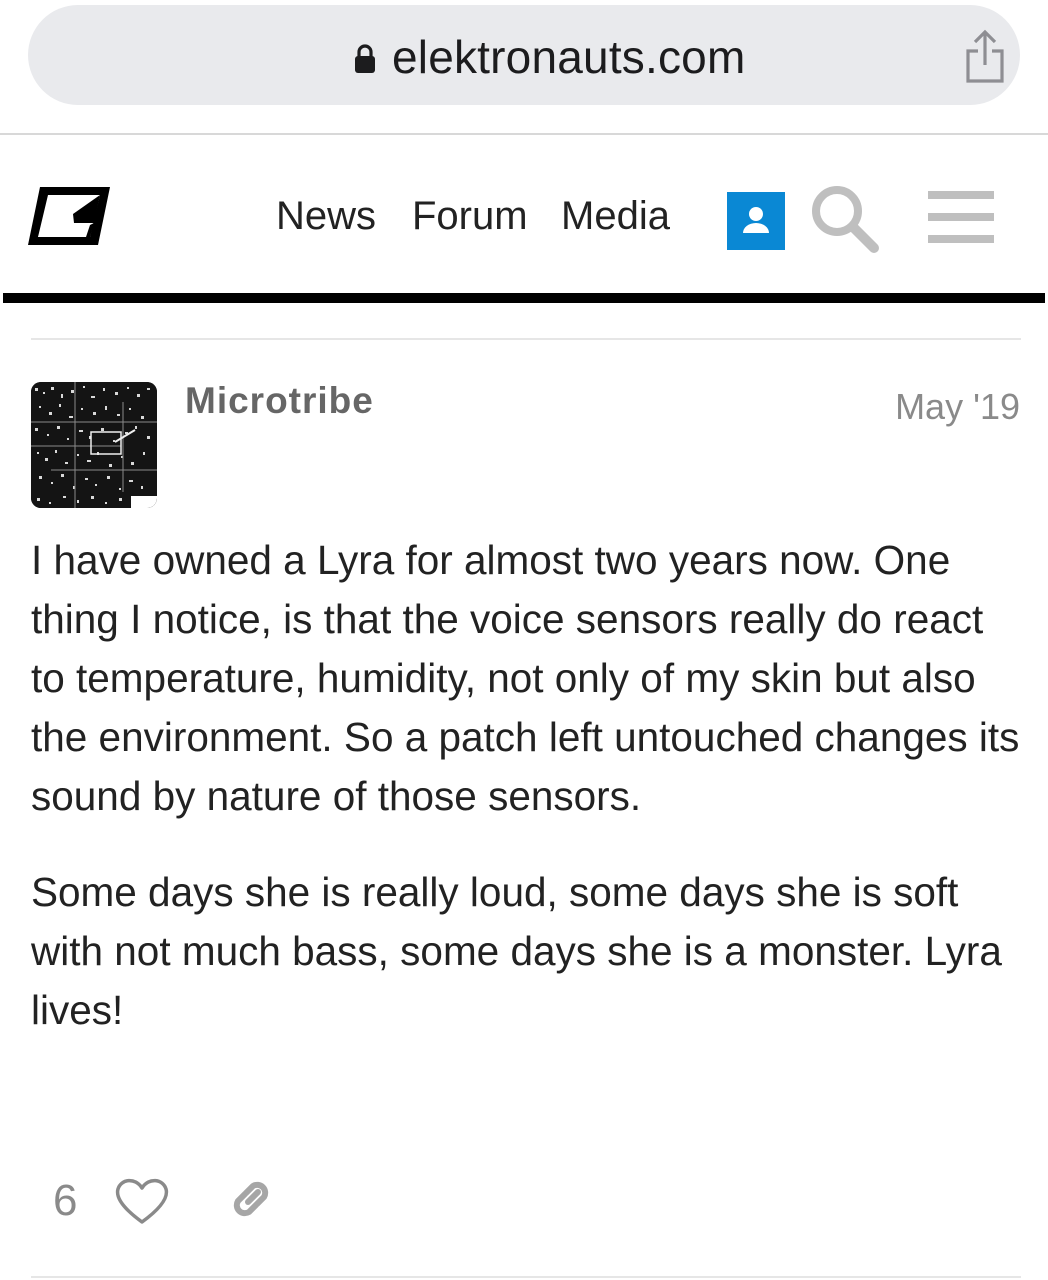 This screenshot has height=1280, width=1048. Describe the element at coordinates (844, 218) in the screenshot. I see `search-icon` at that location.